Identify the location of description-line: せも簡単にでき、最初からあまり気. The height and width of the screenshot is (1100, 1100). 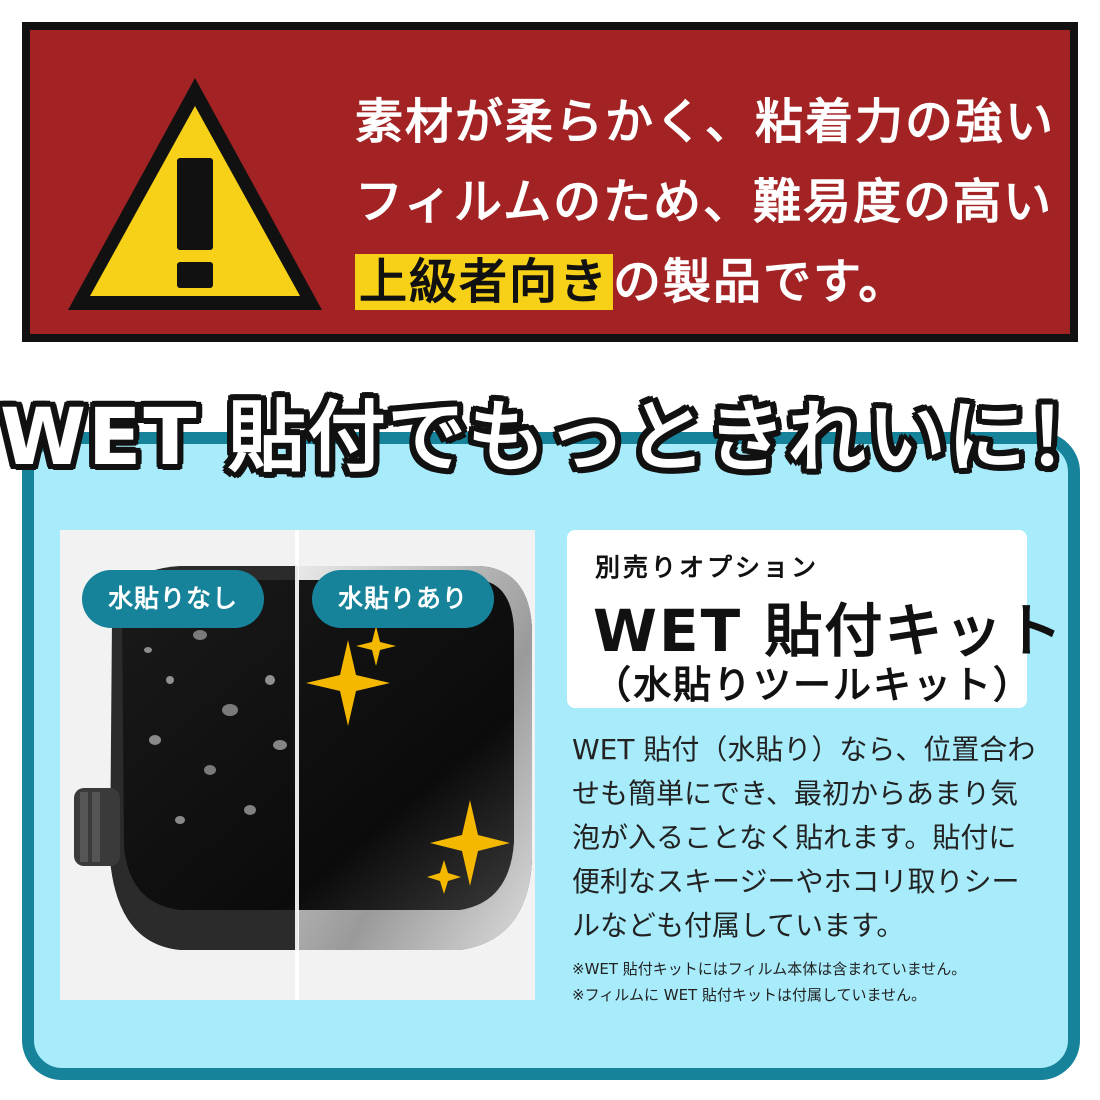
(795, 793).